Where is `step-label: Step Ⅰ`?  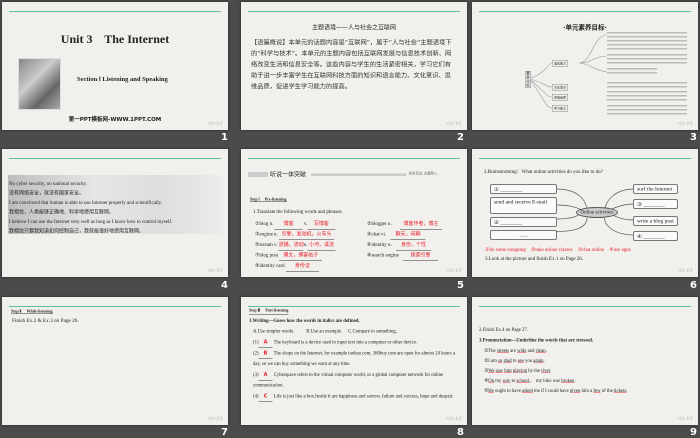 step-label: Step Ⅰ is located at coordinates (255, 199).